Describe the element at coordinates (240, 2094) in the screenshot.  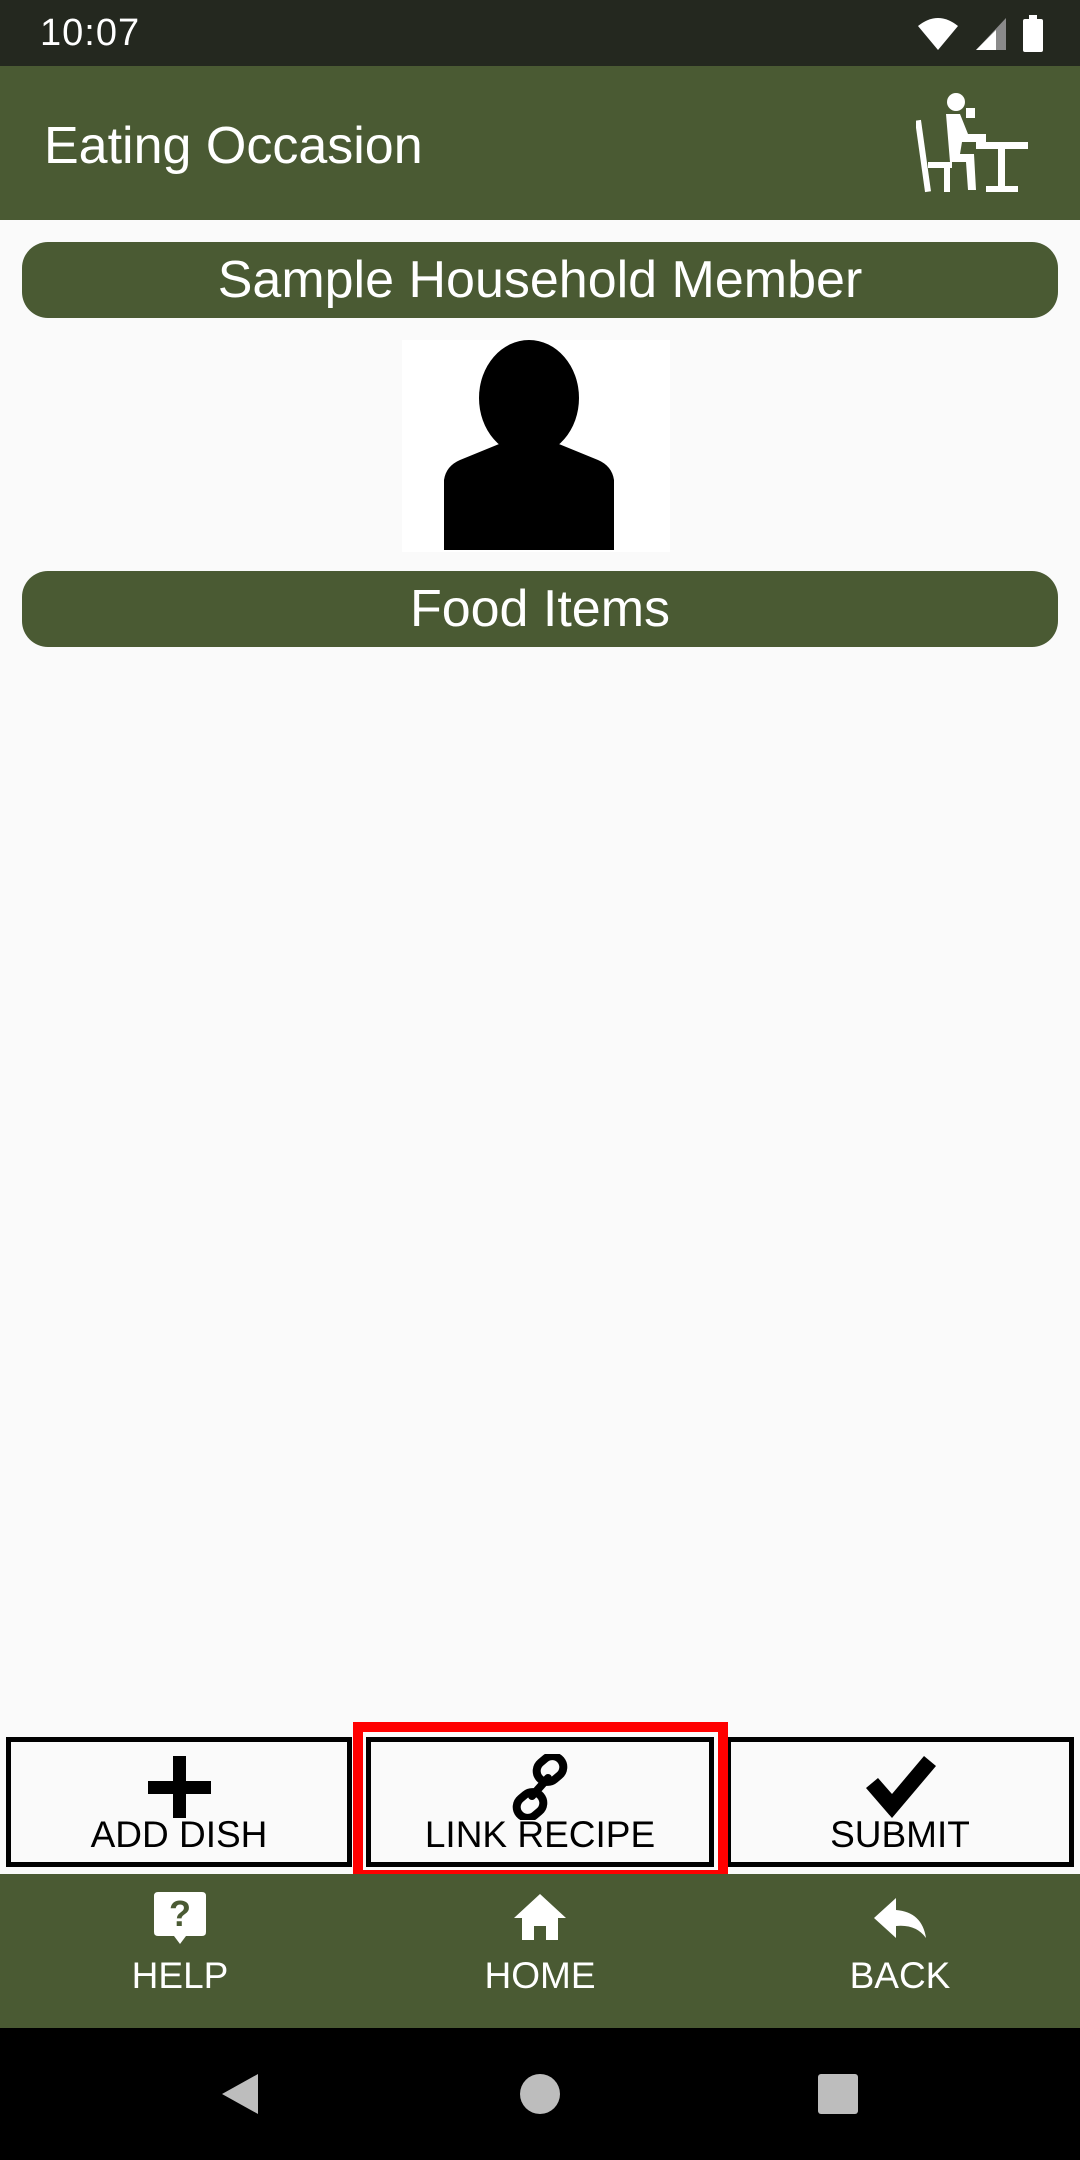
I see `system-back-icon` at that location.